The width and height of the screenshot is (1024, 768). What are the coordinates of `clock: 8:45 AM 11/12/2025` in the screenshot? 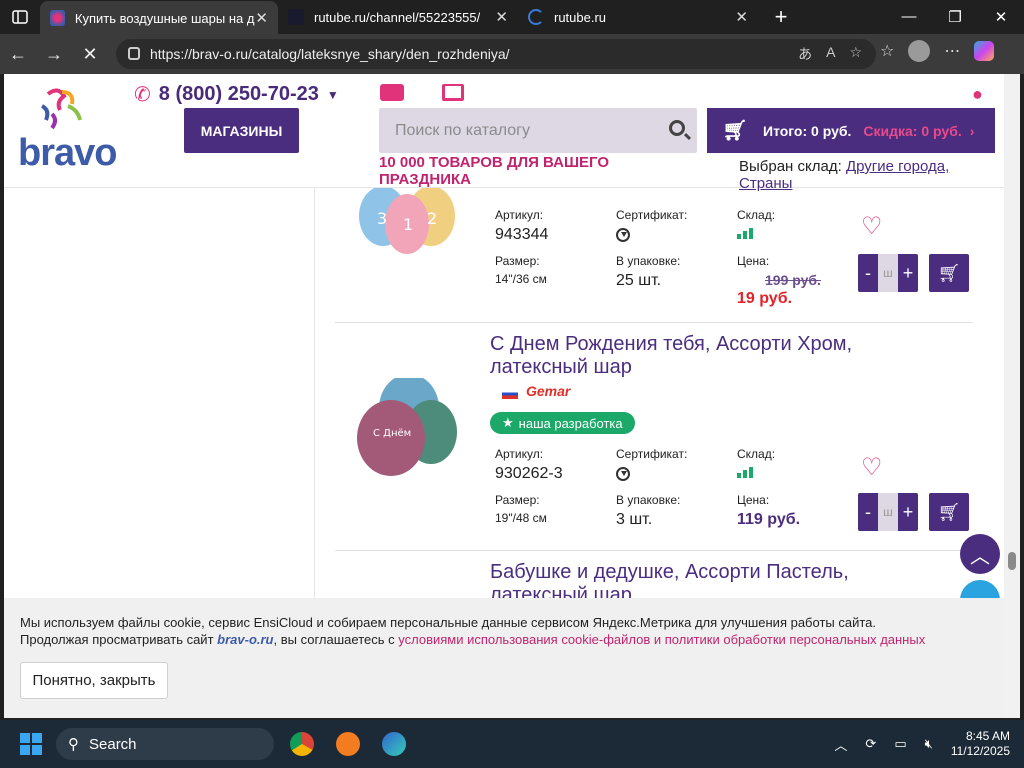 It's located at (980, 744).